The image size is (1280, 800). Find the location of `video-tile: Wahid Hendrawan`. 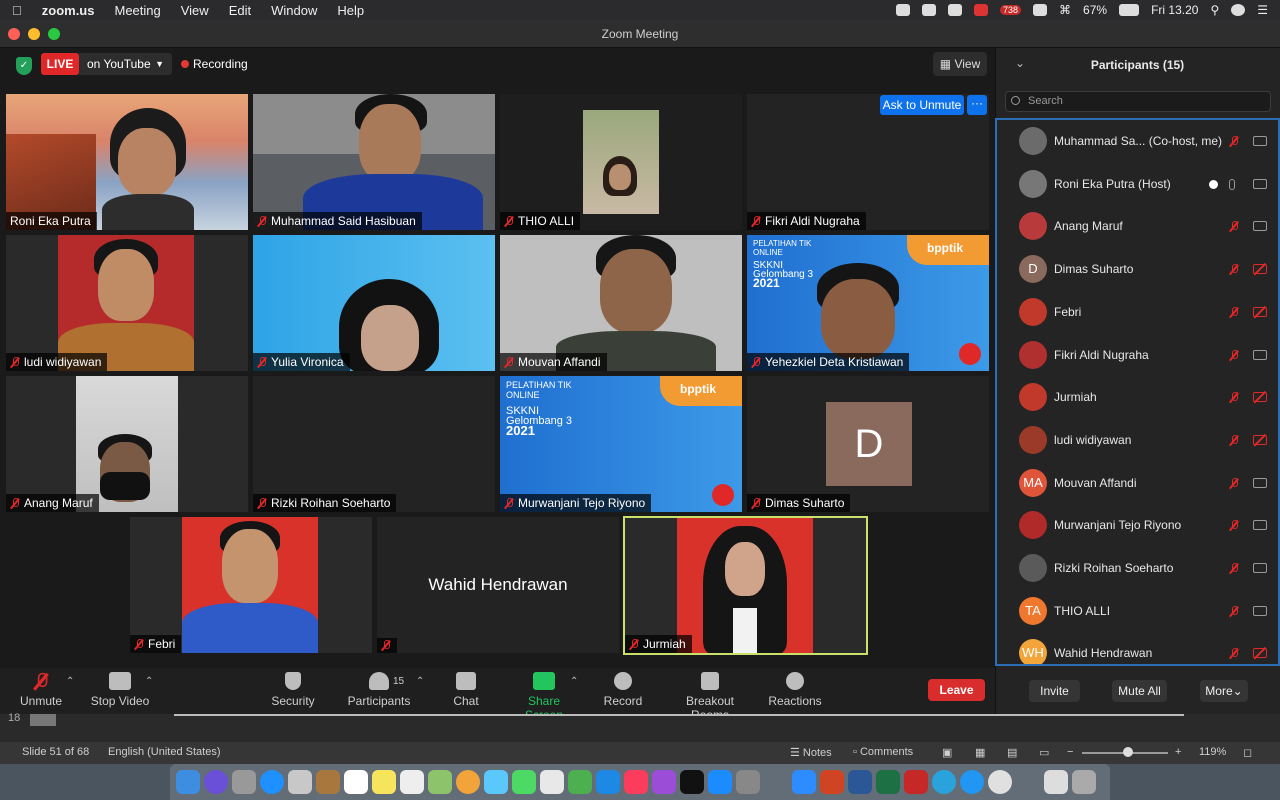

video-tile: Wahid Hendrawan is located at coordinates (498, 585).